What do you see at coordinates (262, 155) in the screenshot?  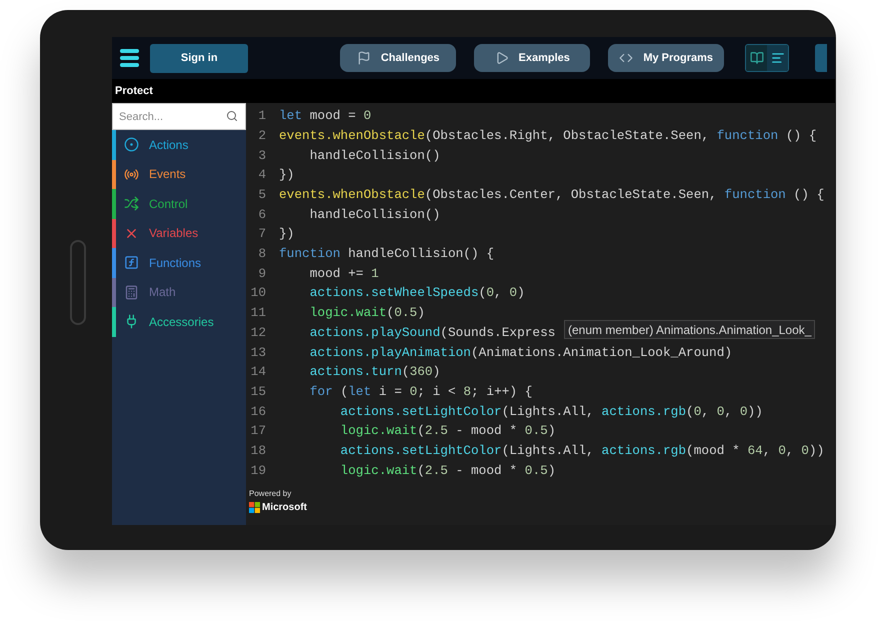 I see `line-number: 3` at bounding box center [262, 155].